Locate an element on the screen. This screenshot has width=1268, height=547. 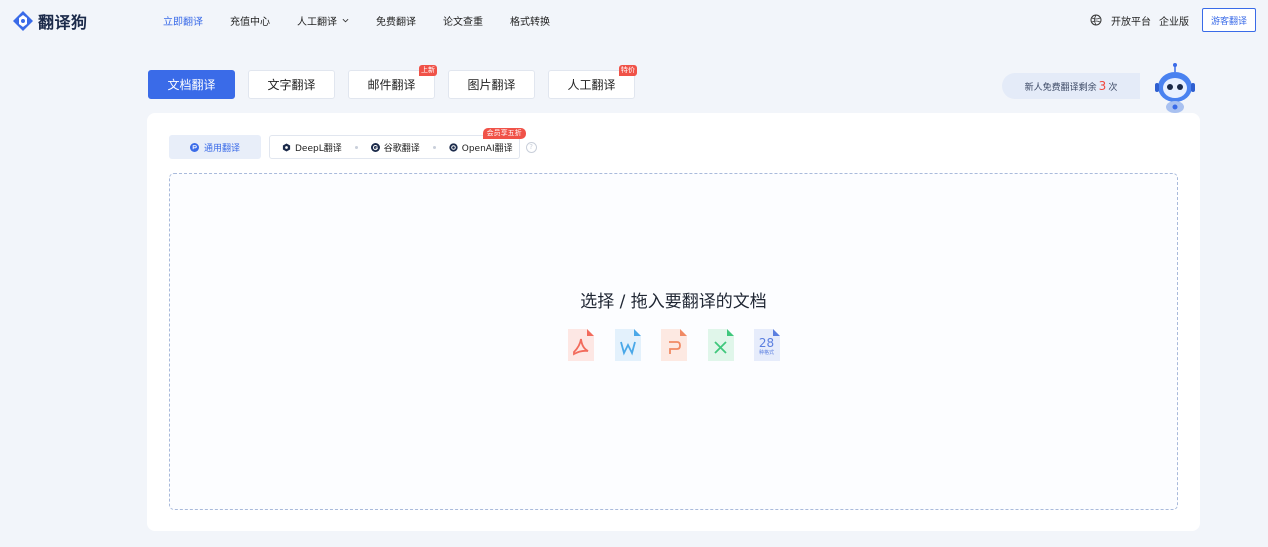
dog-logo-icon is located at coordinates (23, 21).